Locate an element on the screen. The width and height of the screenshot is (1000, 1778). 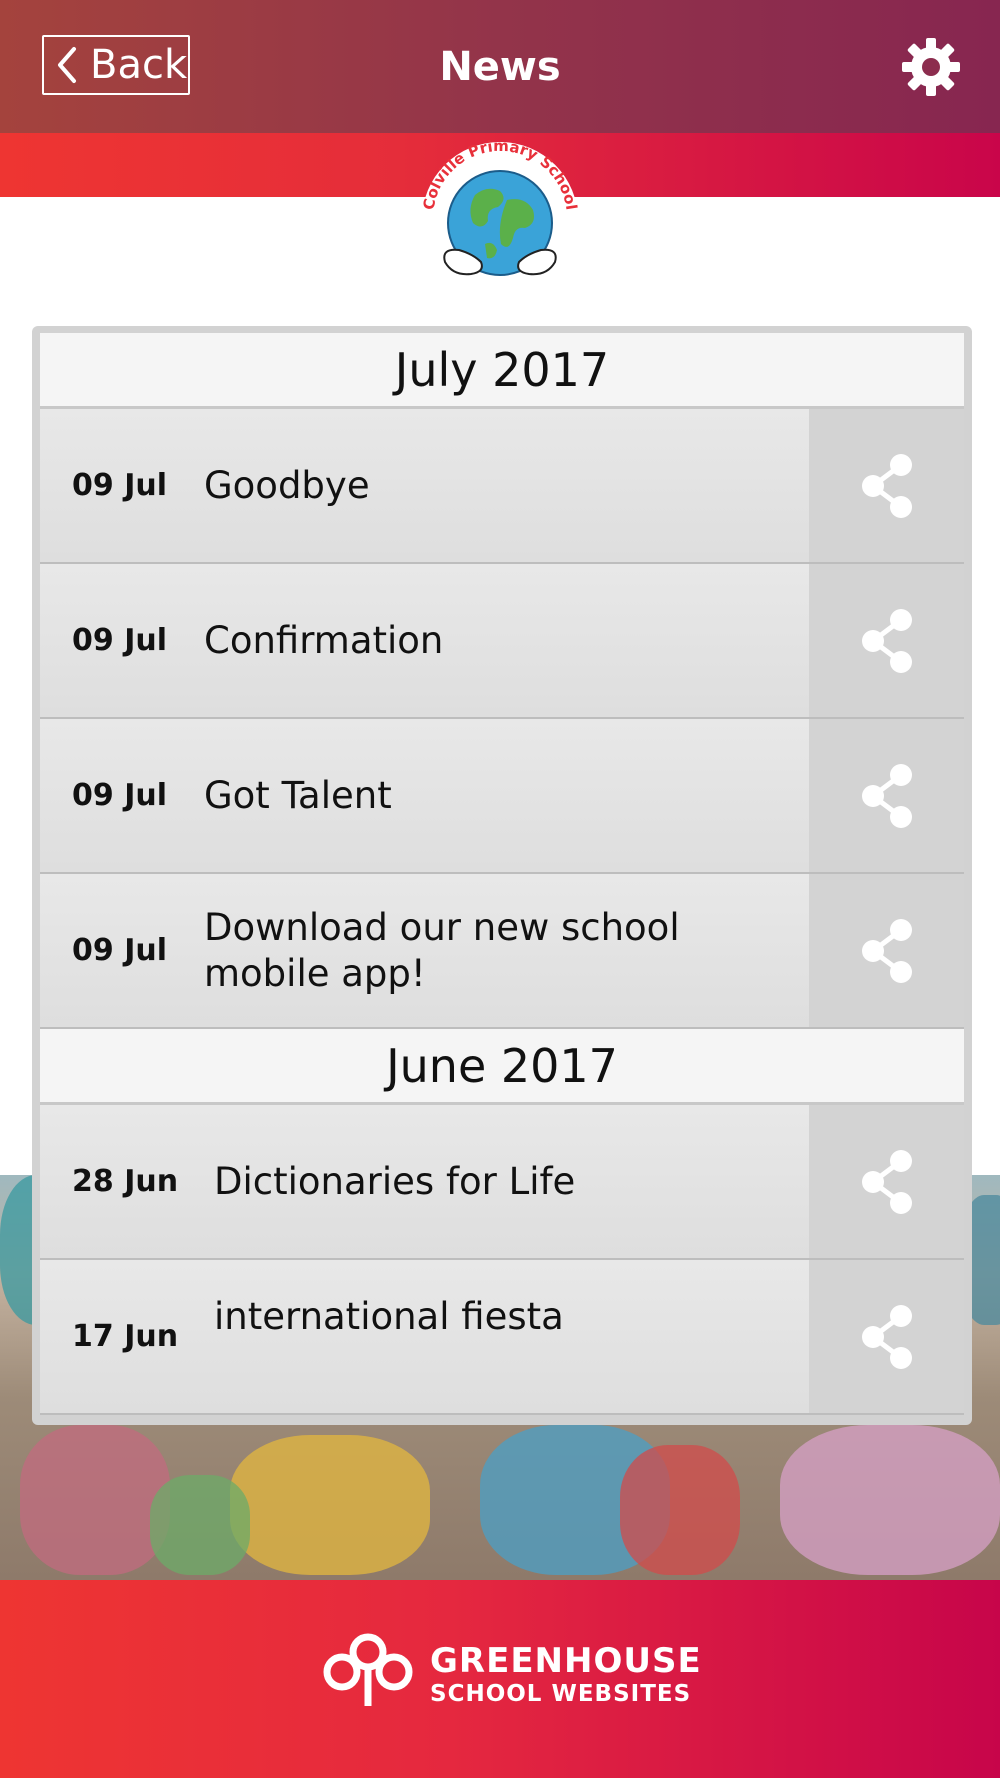
news-title: Dictionaries for Life is located at coordinates (395, 1181).